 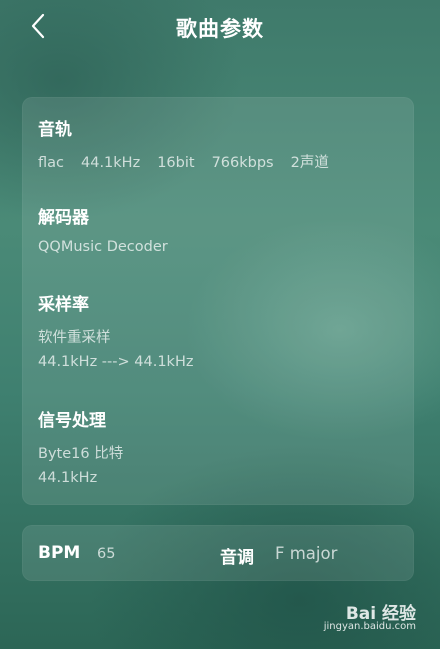 I want to click on track-bit-depth: 16bit, so click(x=176, y=163).